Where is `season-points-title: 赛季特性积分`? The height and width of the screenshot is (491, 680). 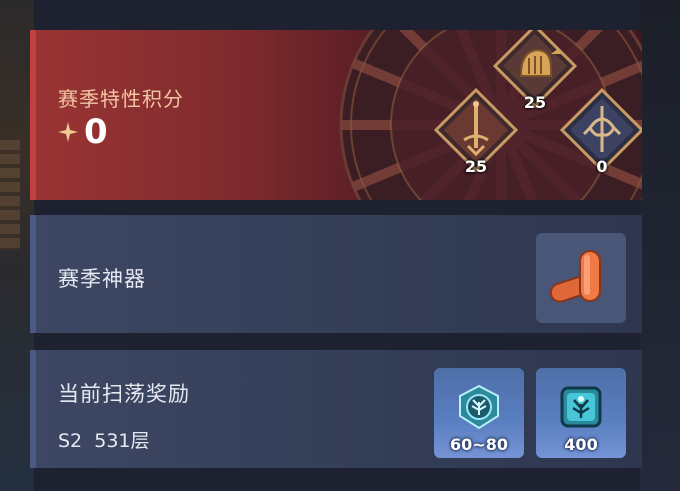
season-points-title: 赛季特性积分 is located at coordinates (121, 99).